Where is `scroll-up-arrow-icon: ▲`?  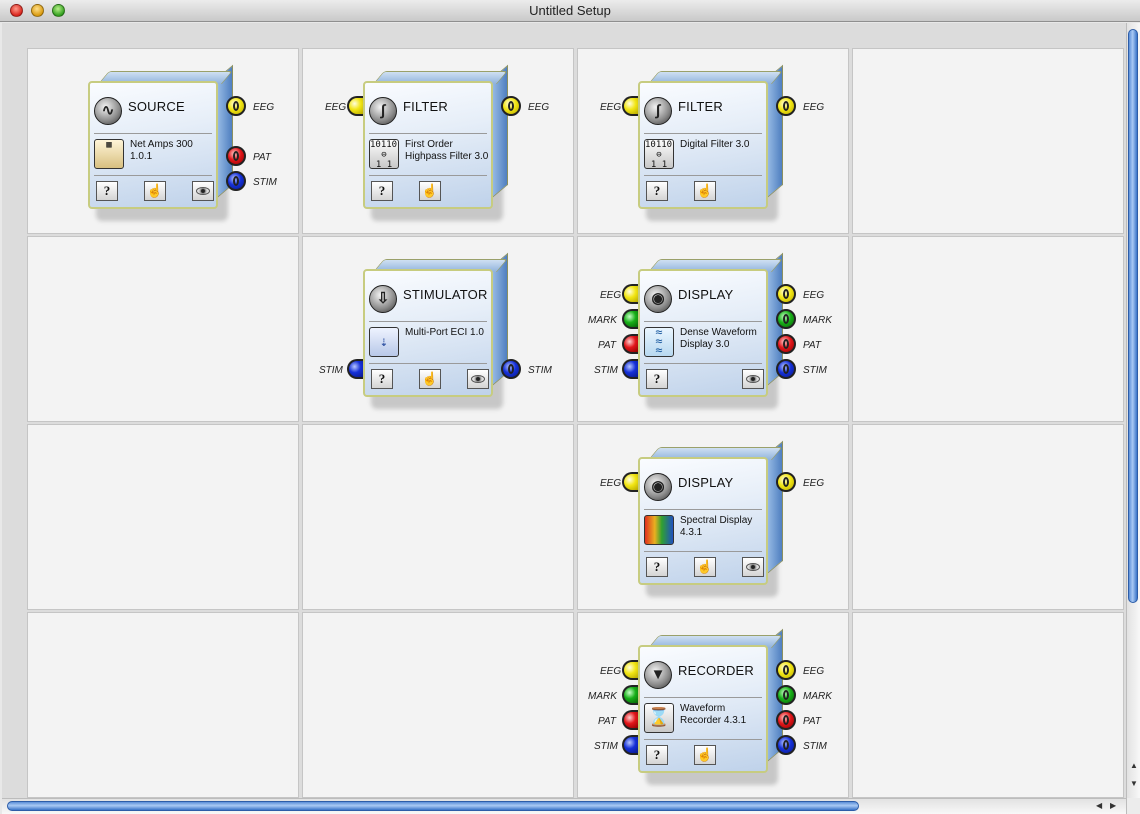 scroll-up-arrow-icon: ▲ is located at coordinates (1134, 765).